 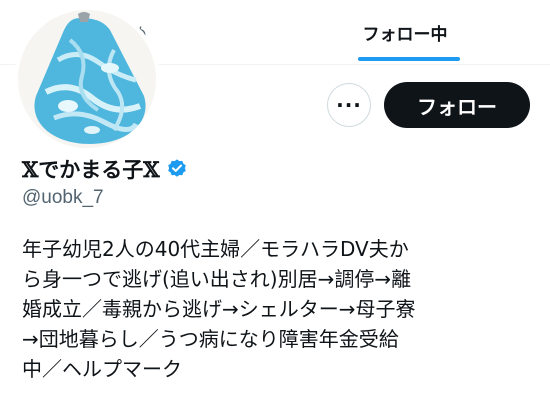 I want to click on active-tab-indicator, so click(x=409, y=59).